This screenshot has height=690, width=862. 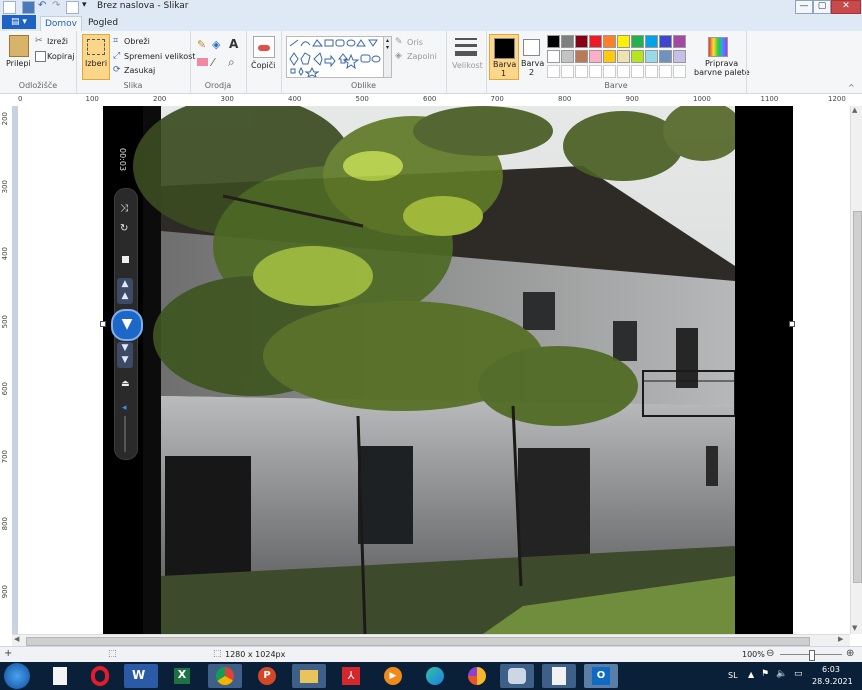 I want to click on fill-shape-icon: ◈, so click(x=398, y=56).